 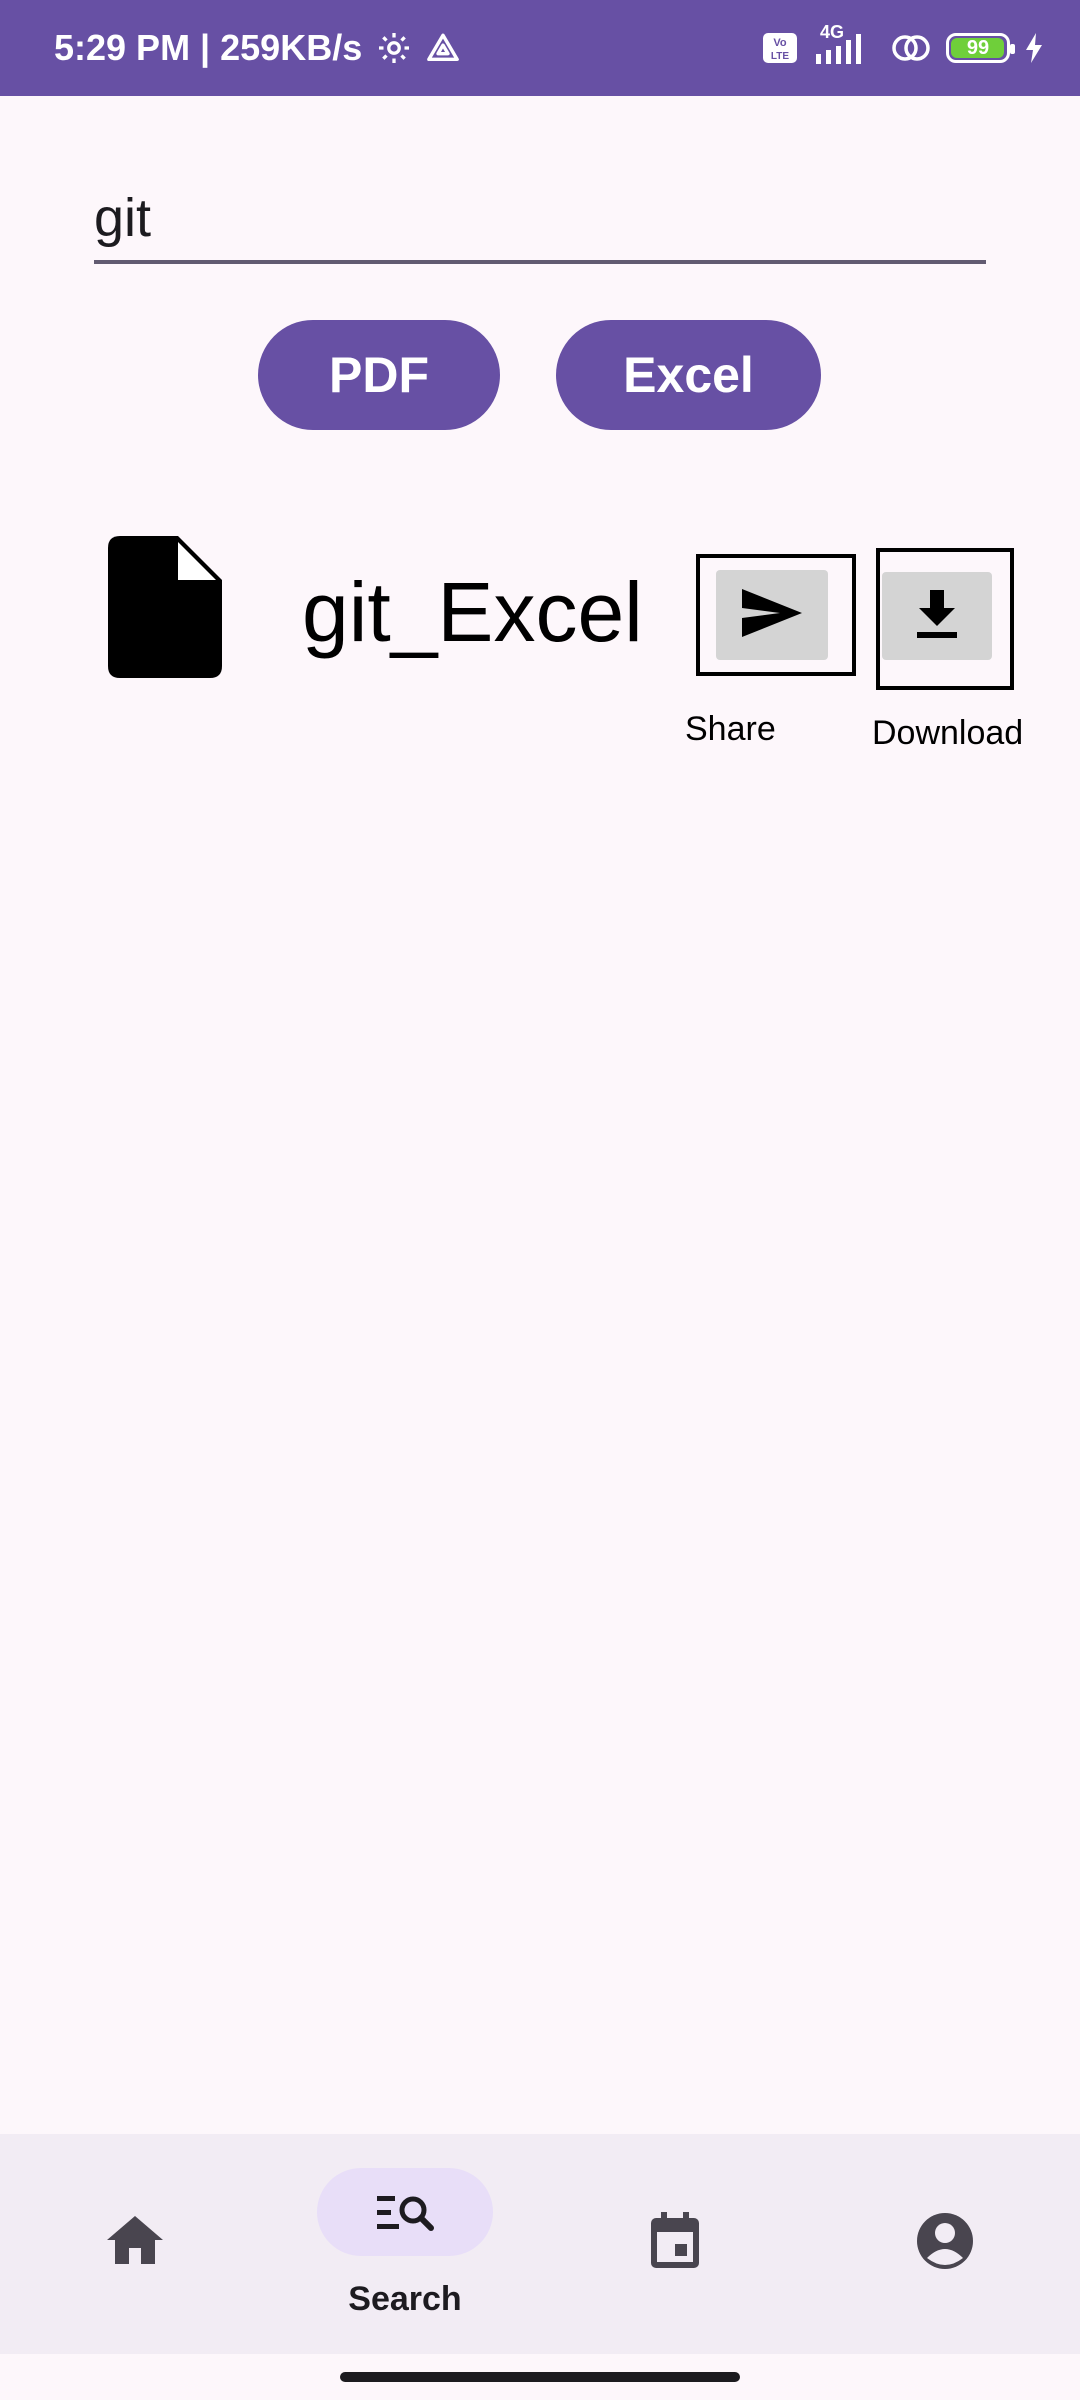 I want to click on network-type-label: 4G, so click(x=832, y=32).